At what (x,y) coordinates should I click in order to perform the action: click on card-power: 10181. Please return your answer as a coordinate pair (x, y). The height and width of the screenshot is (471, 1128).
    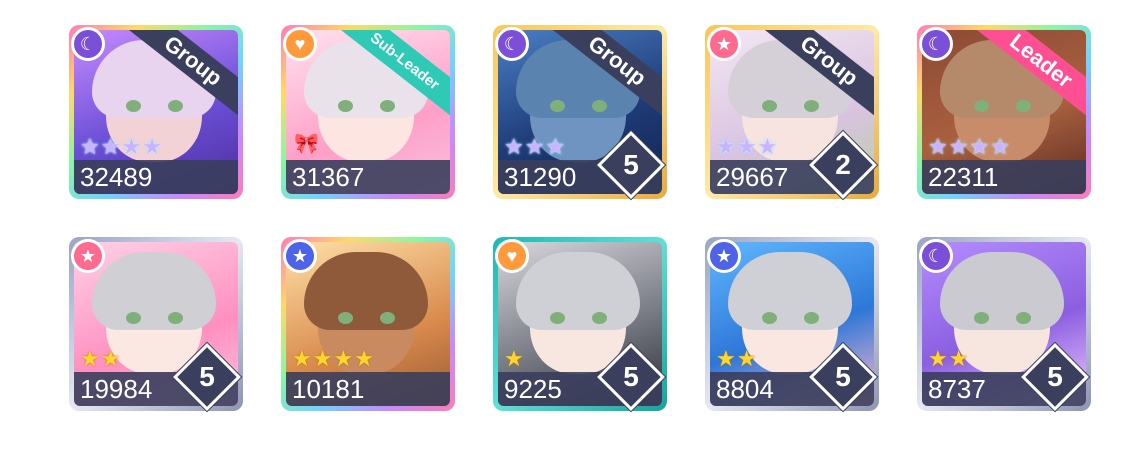
    Looking at the image, I should click on (368, 389).